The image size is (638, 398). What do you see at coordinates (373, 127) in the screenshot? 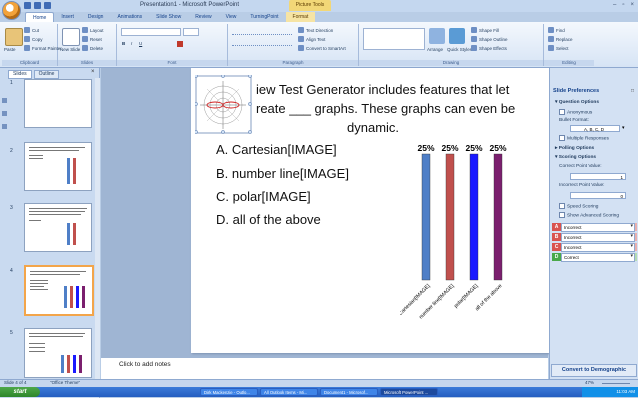
I see `question-line-3: dynamic.` at bounding box center [373, 127].